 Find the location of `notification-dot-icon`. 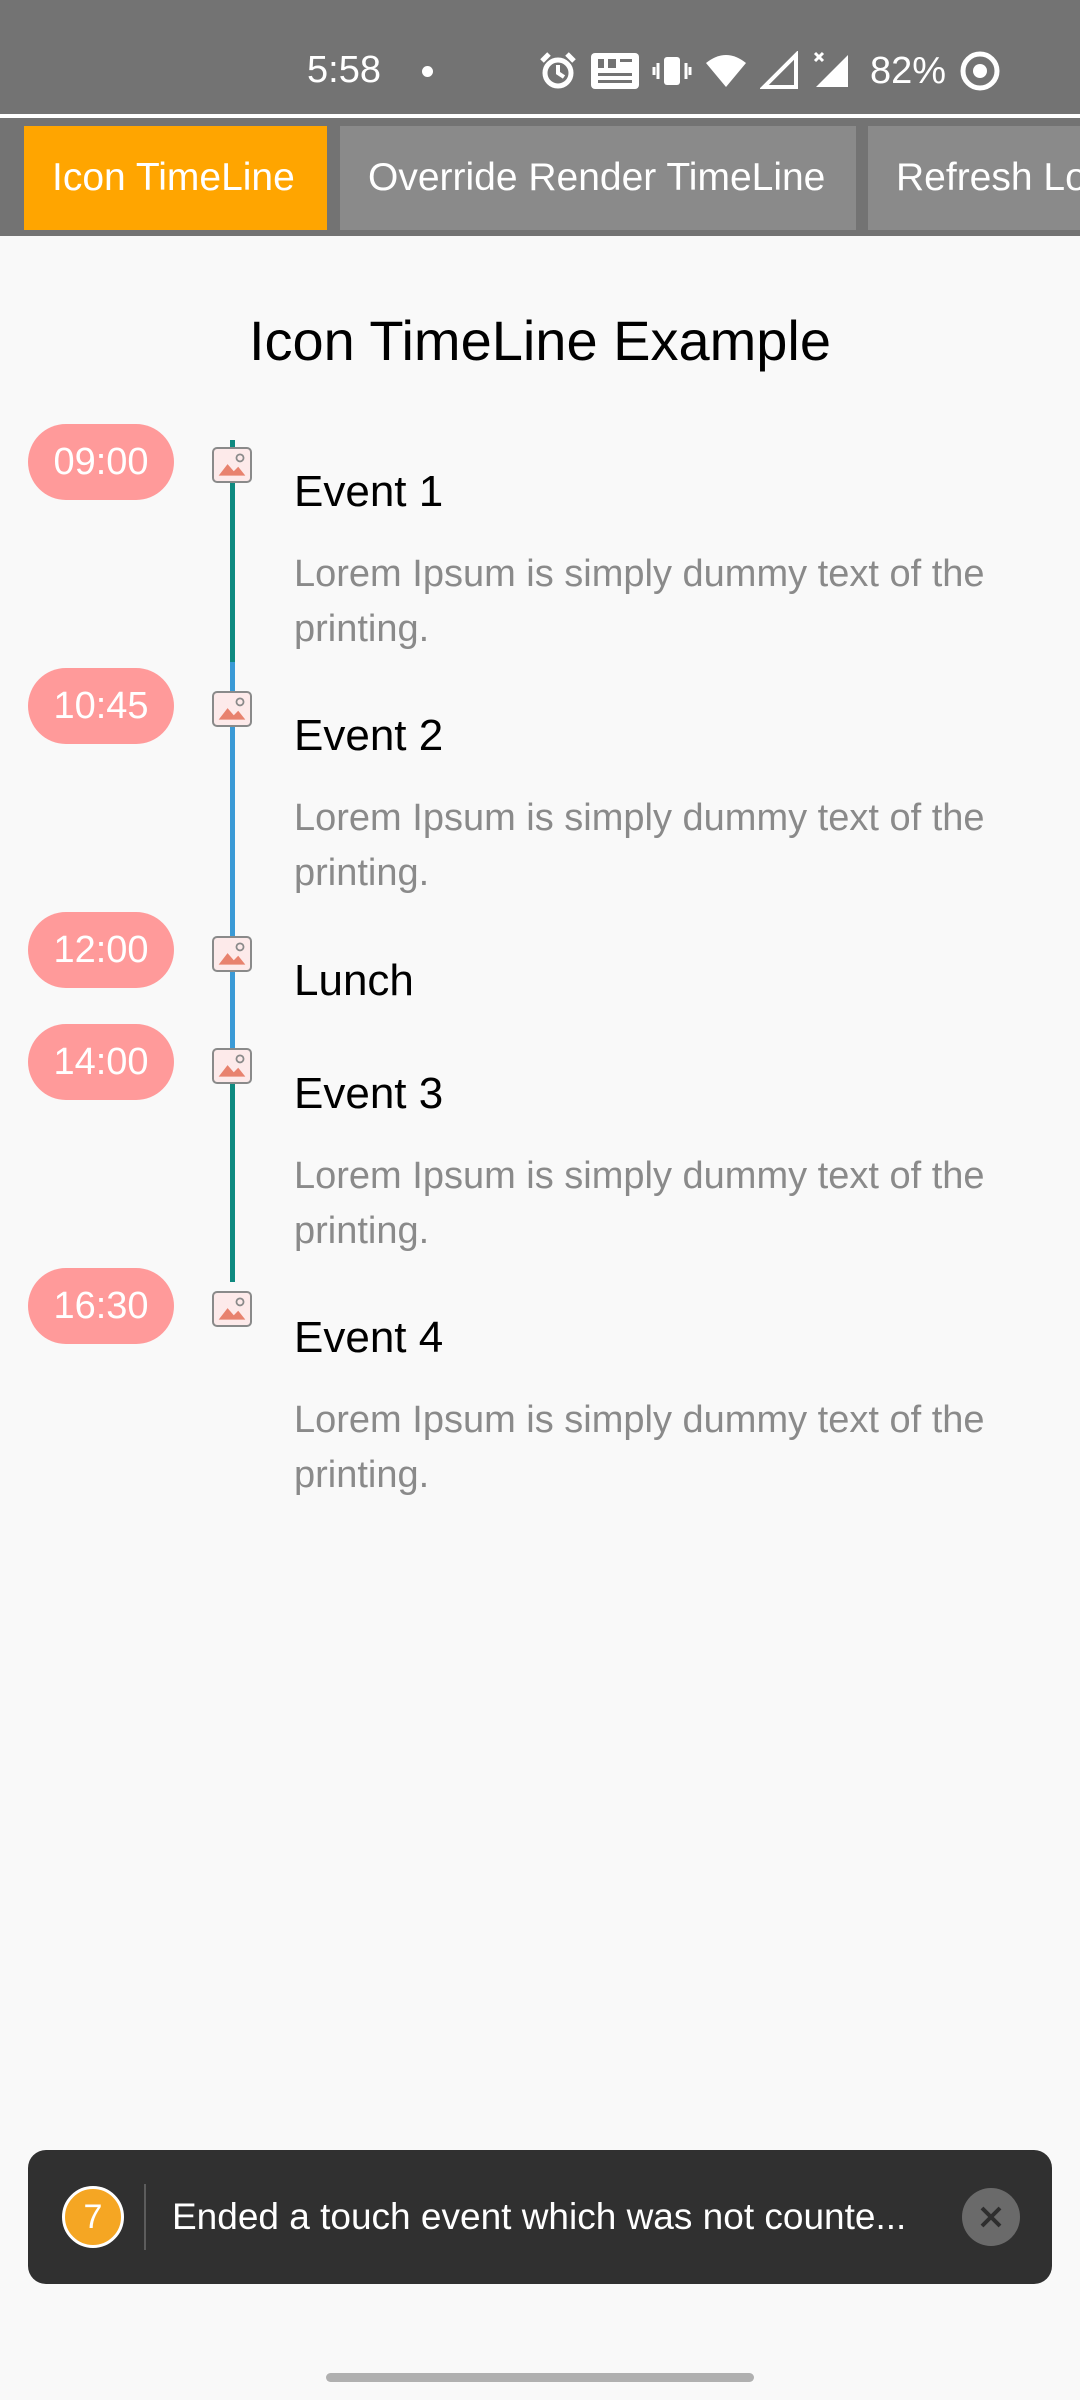

notification-dot-icon is located at coordinates (427, 71).